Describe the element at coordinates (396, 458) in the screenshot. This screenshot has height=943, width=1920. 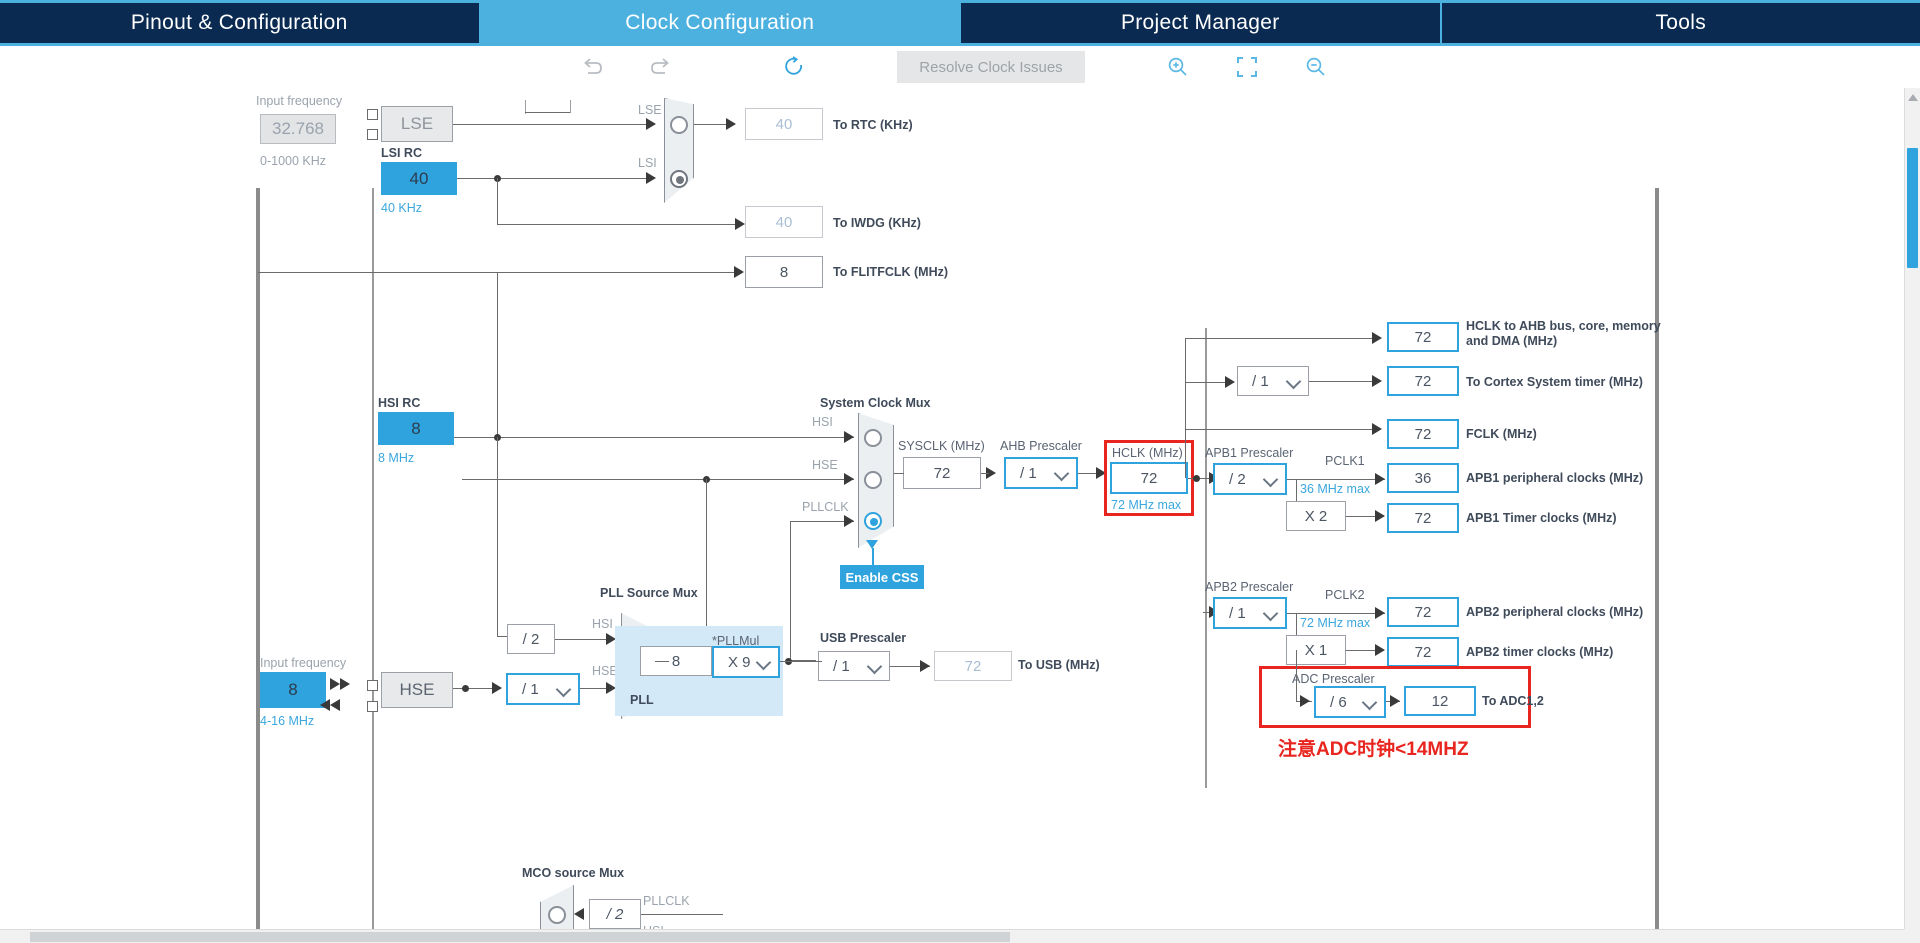
I see `hsi-unit-label: 8 MHz` at that location.